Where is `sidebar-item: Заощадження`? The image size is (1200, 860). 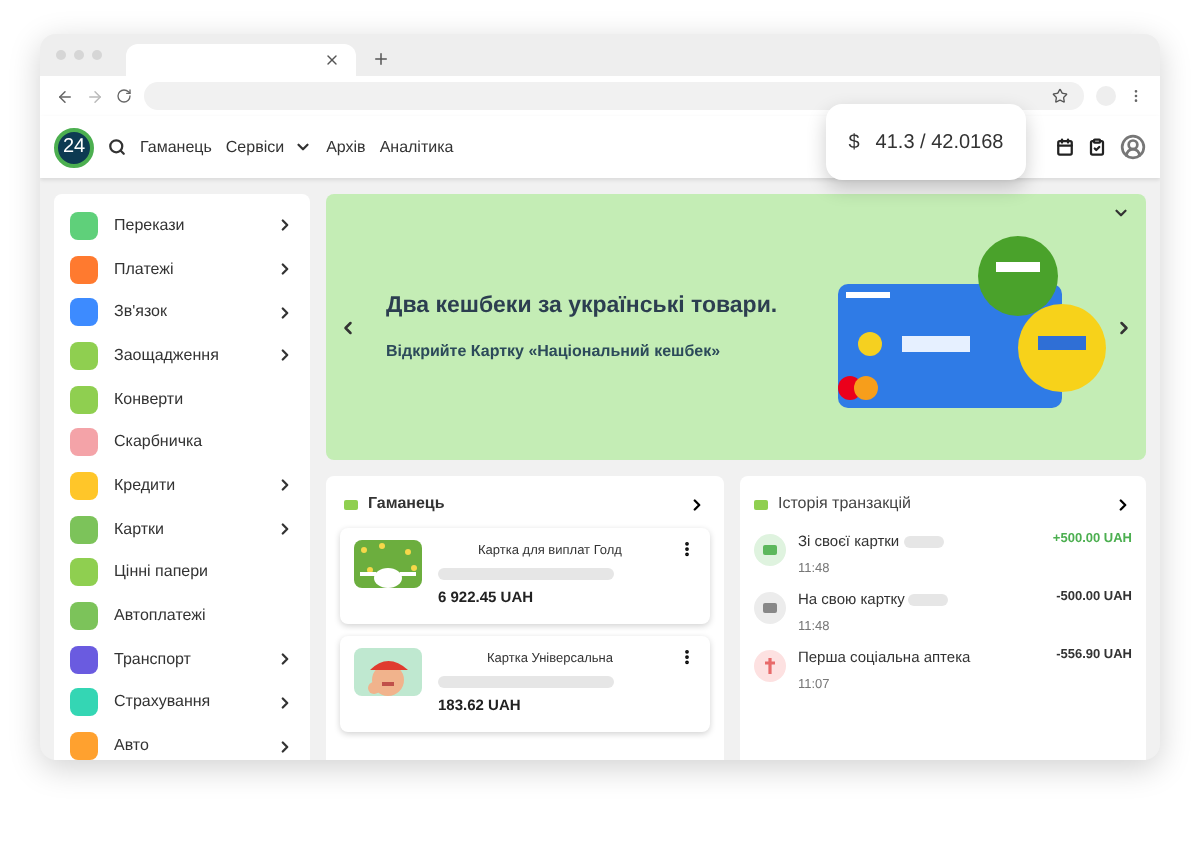
sidebar-item: Заощадження is located at coordinates (182, 356).